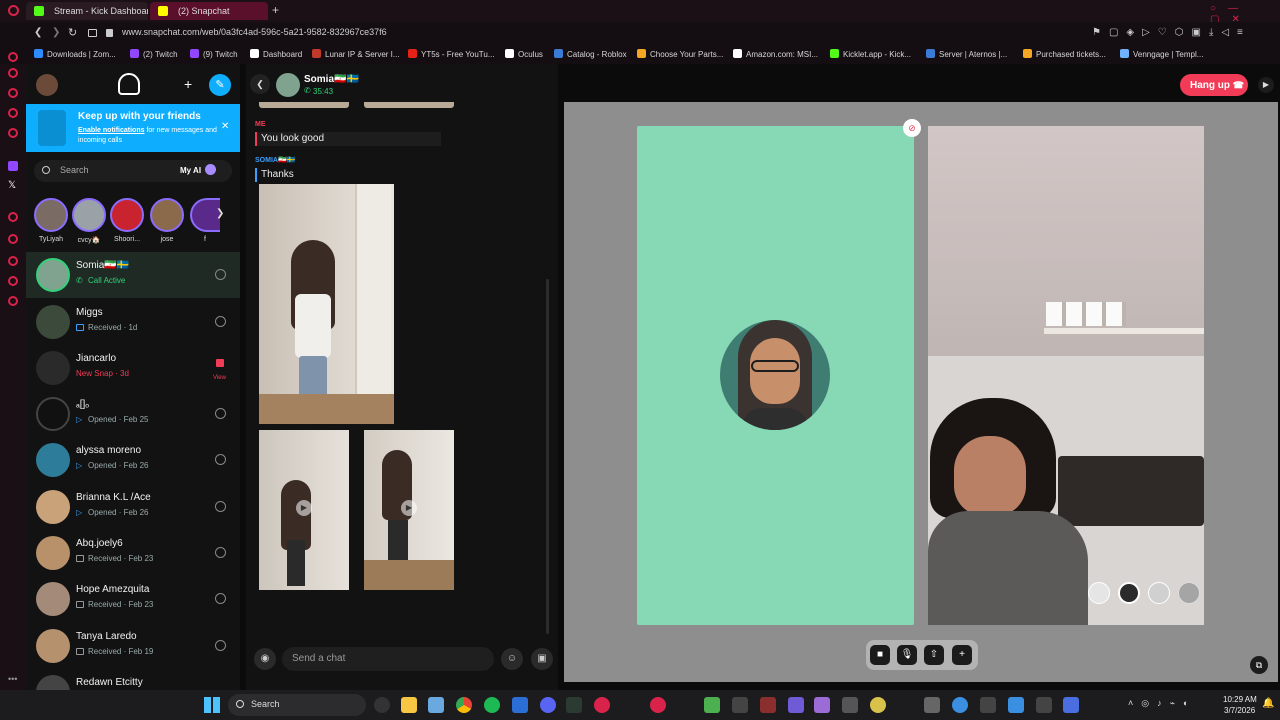 The image size is (1280, 720). Describe the element at coordinates (13, 166) in the screenshot. I see `twitch-icon` at that location.